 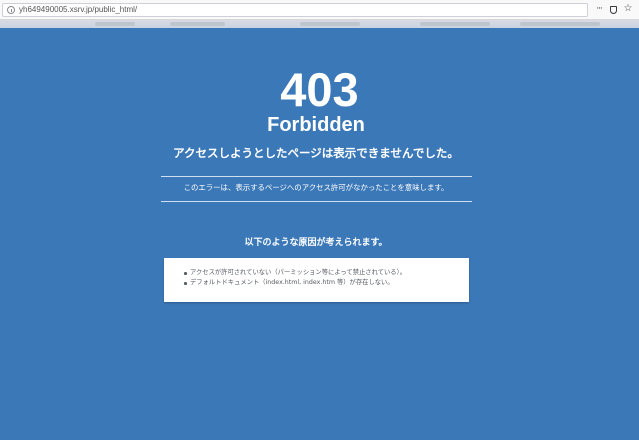 I want to click on url-text: yh649490005.xsrv.jp/public_html/, so click(x=78, y=10).